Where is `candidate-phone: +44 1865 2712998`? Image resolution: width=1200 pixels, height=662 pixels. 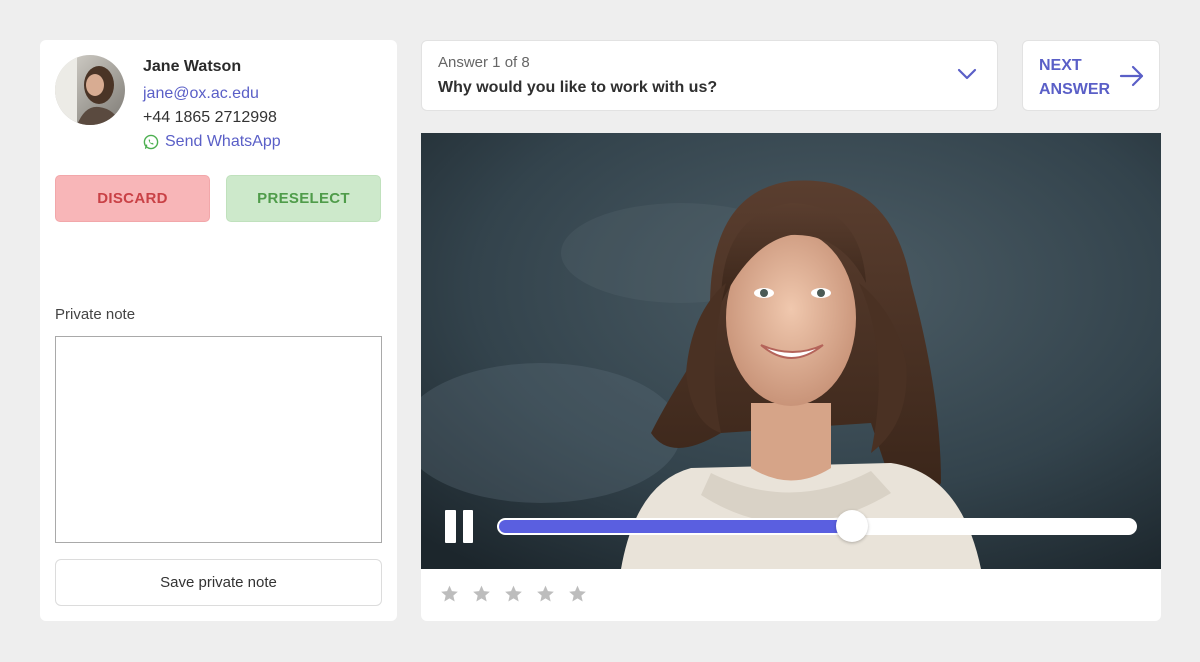
candidate-phone: +44 1865 2712998 is located at coordinates (210, 117).